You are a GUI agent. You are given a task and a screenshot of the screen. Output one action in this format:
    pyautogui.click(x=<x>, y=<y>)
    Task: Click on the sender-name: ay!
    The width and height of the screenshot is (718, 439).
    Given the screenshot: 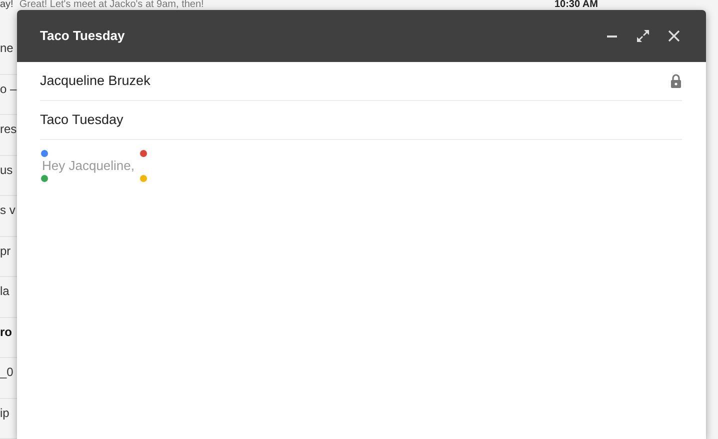 What is the action you would take?
    pyautogui.click(x=7, y=5)
    